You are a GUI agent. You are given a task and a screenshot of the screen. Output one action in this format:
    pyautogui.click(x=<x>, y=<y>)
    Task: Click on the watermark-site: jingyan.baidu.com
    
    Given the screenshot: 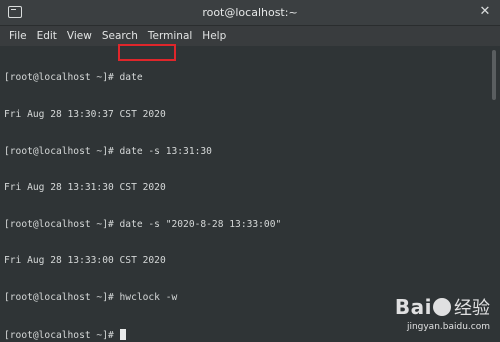 What is the action you would take?
    pyautogui.click(x=448, y=327)
    